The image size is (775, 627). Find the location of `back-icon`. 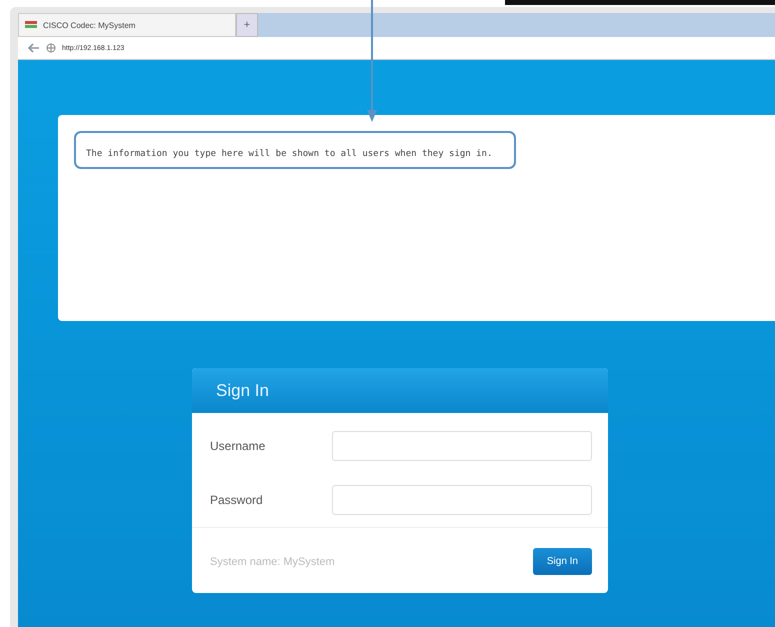

back-icon is located at coordinates (33, 48).